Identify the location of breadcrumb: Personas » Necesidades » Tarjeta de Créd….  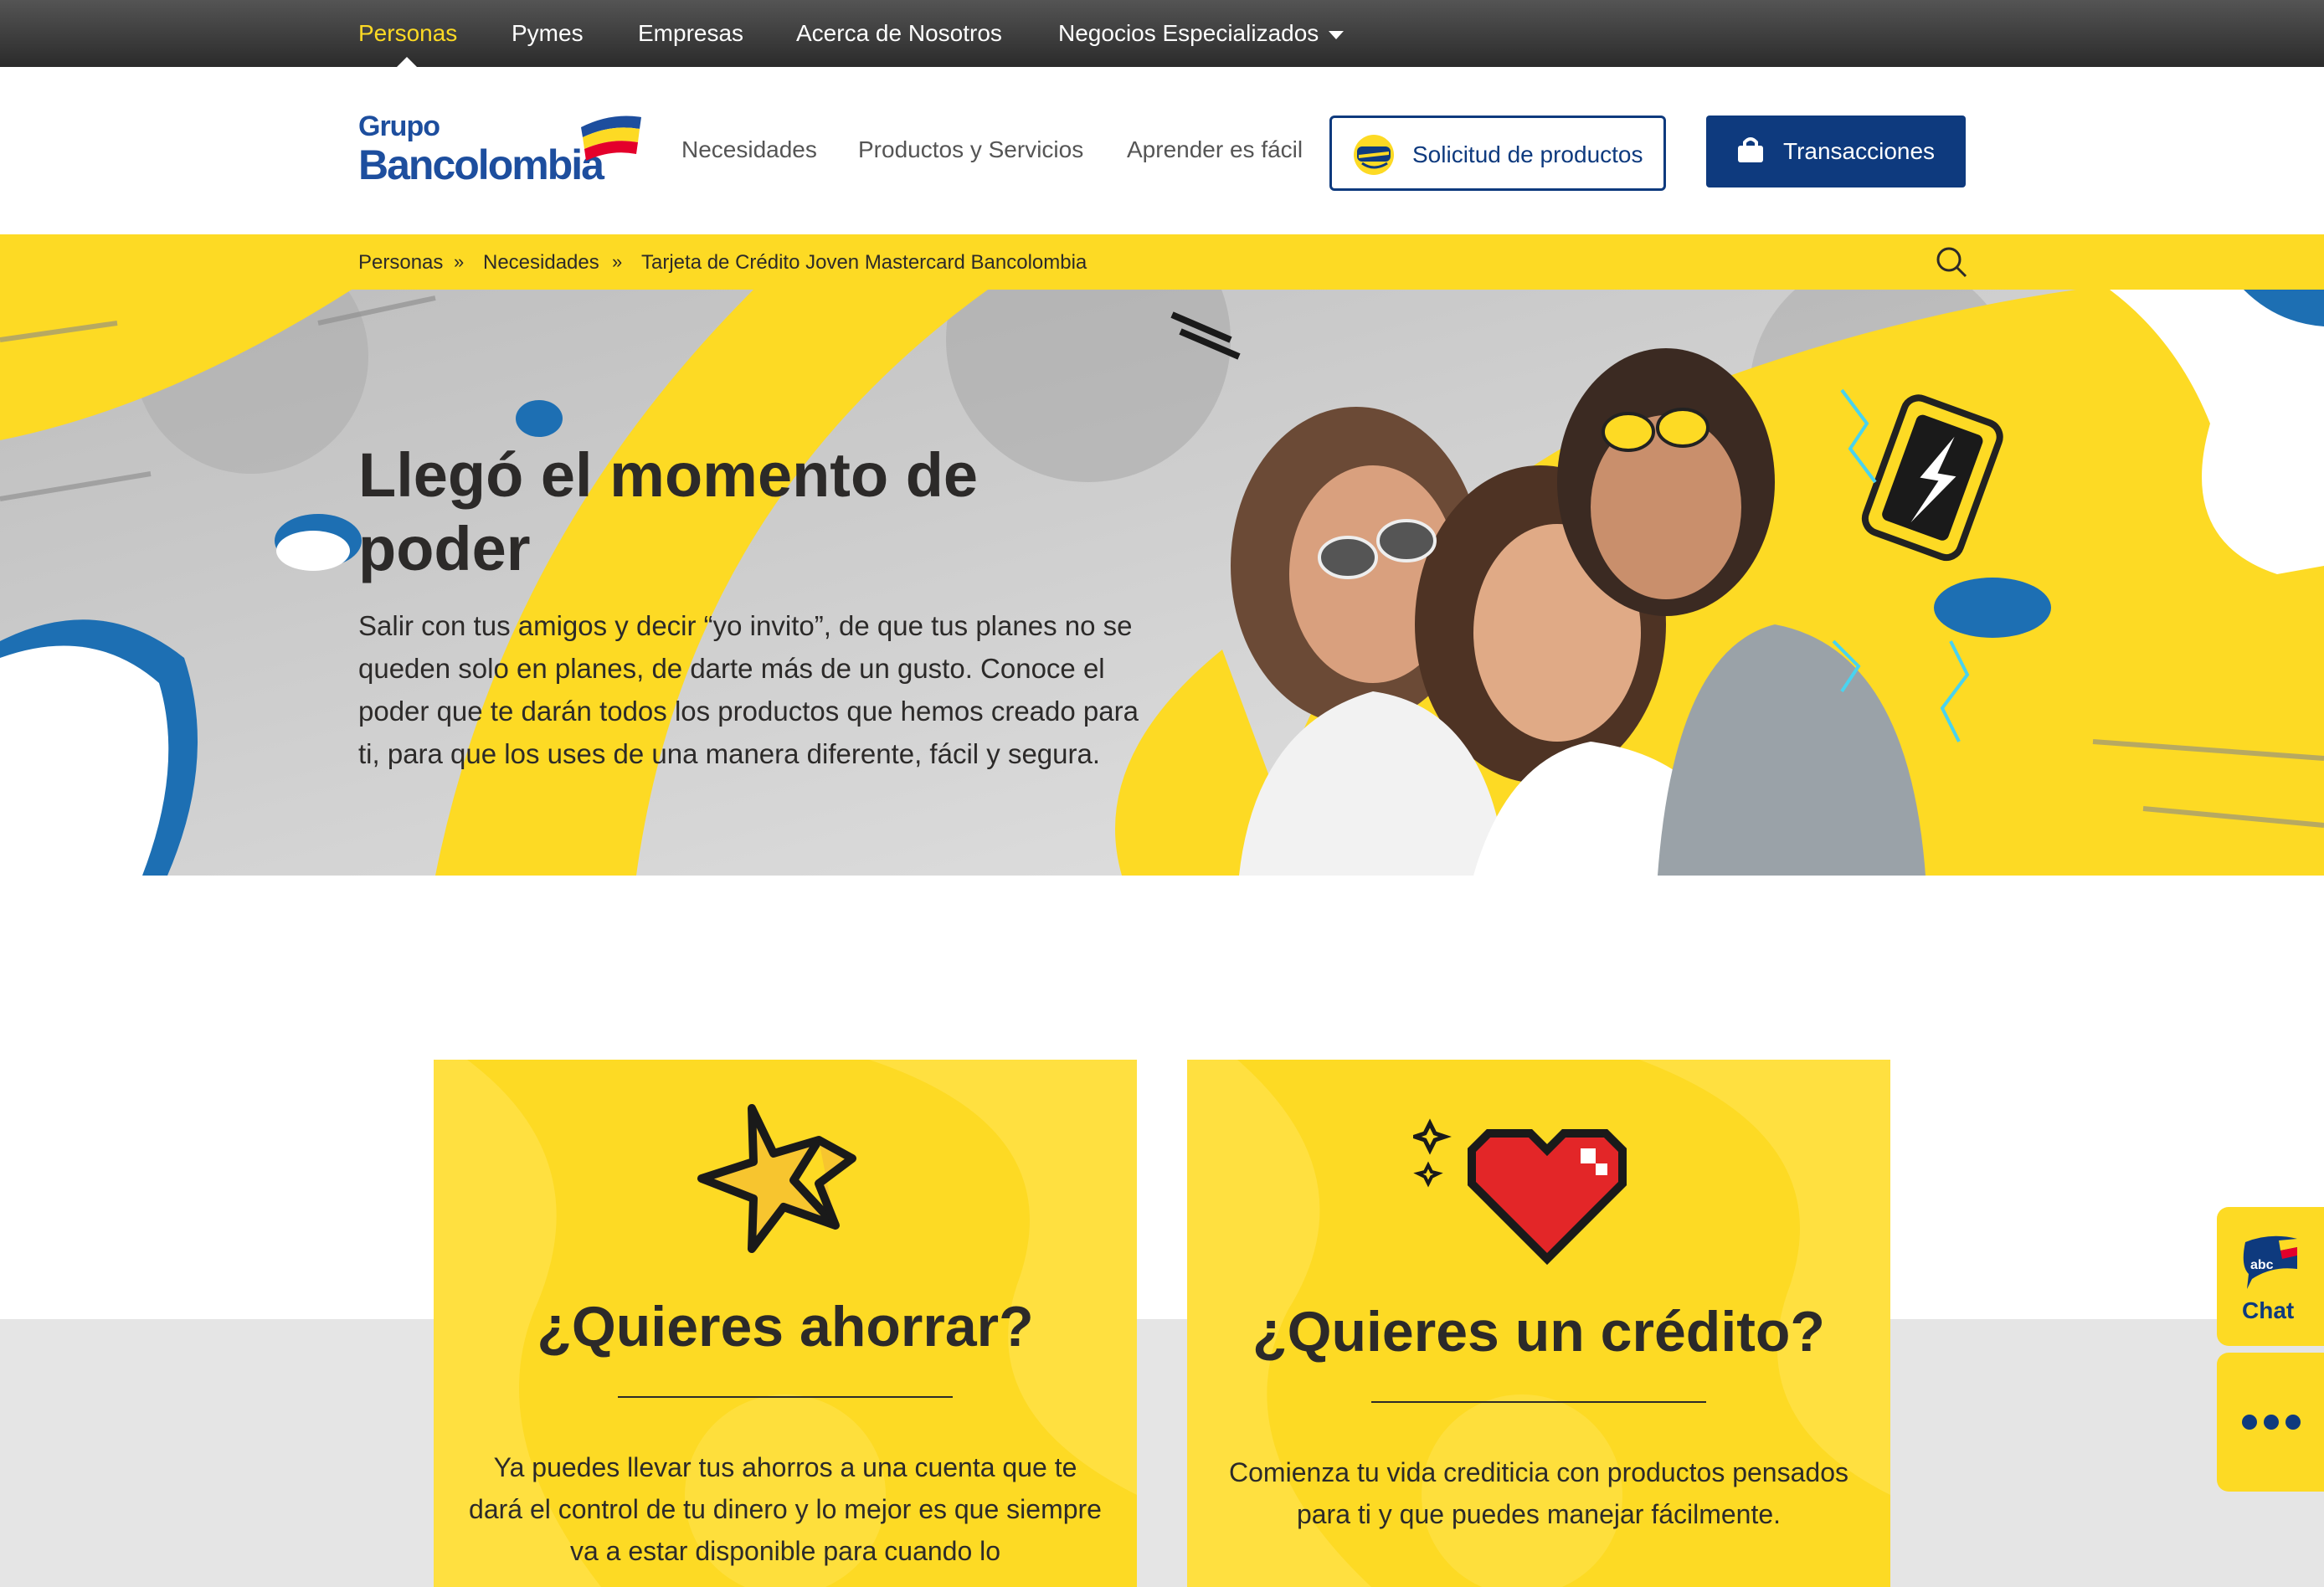
(1162, 262).